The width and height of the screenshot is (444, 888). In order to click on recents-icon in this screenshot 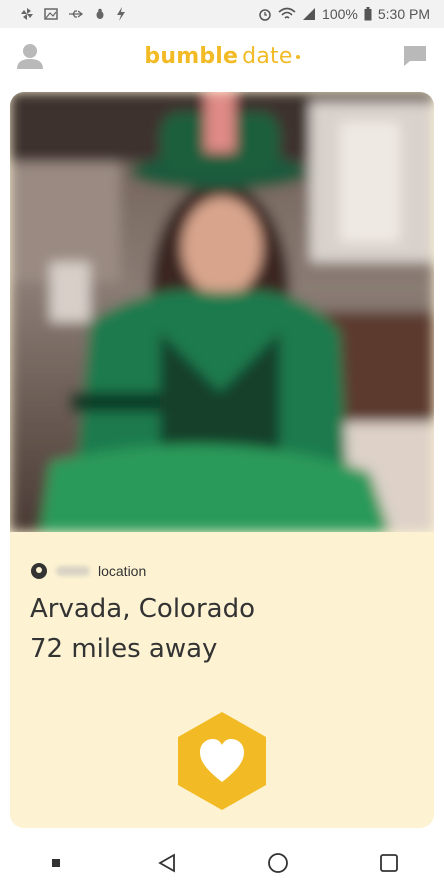, I will do `click(388, 863)`.